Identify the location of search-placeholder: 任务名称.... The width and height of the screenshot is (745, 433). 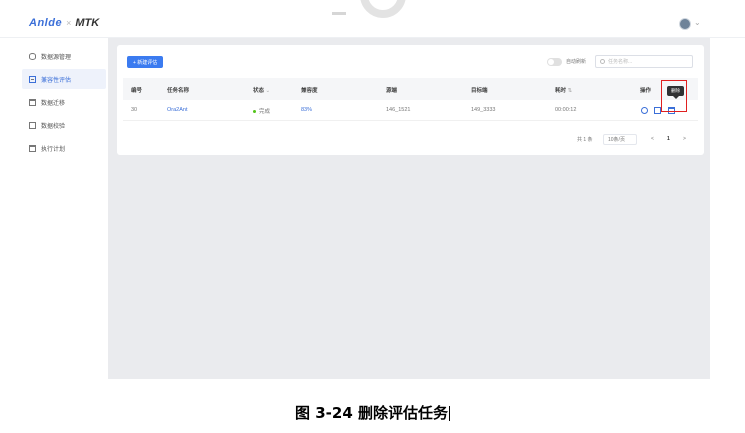
(620, 62).